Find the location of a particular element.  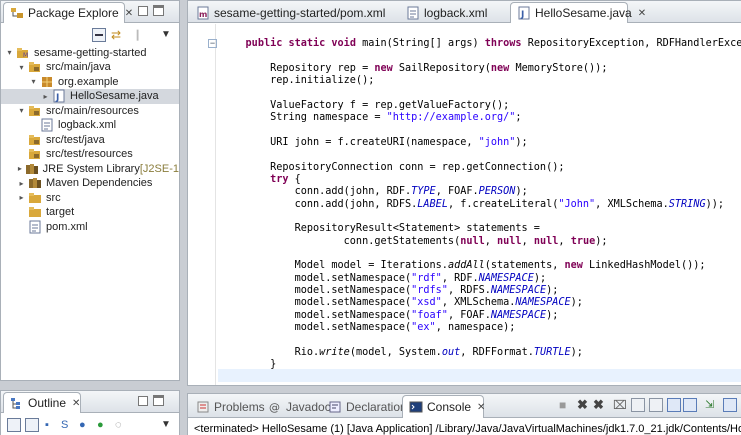

editor-tab: J HelloSesame.java ✕ is located at coordinates (578, 12).